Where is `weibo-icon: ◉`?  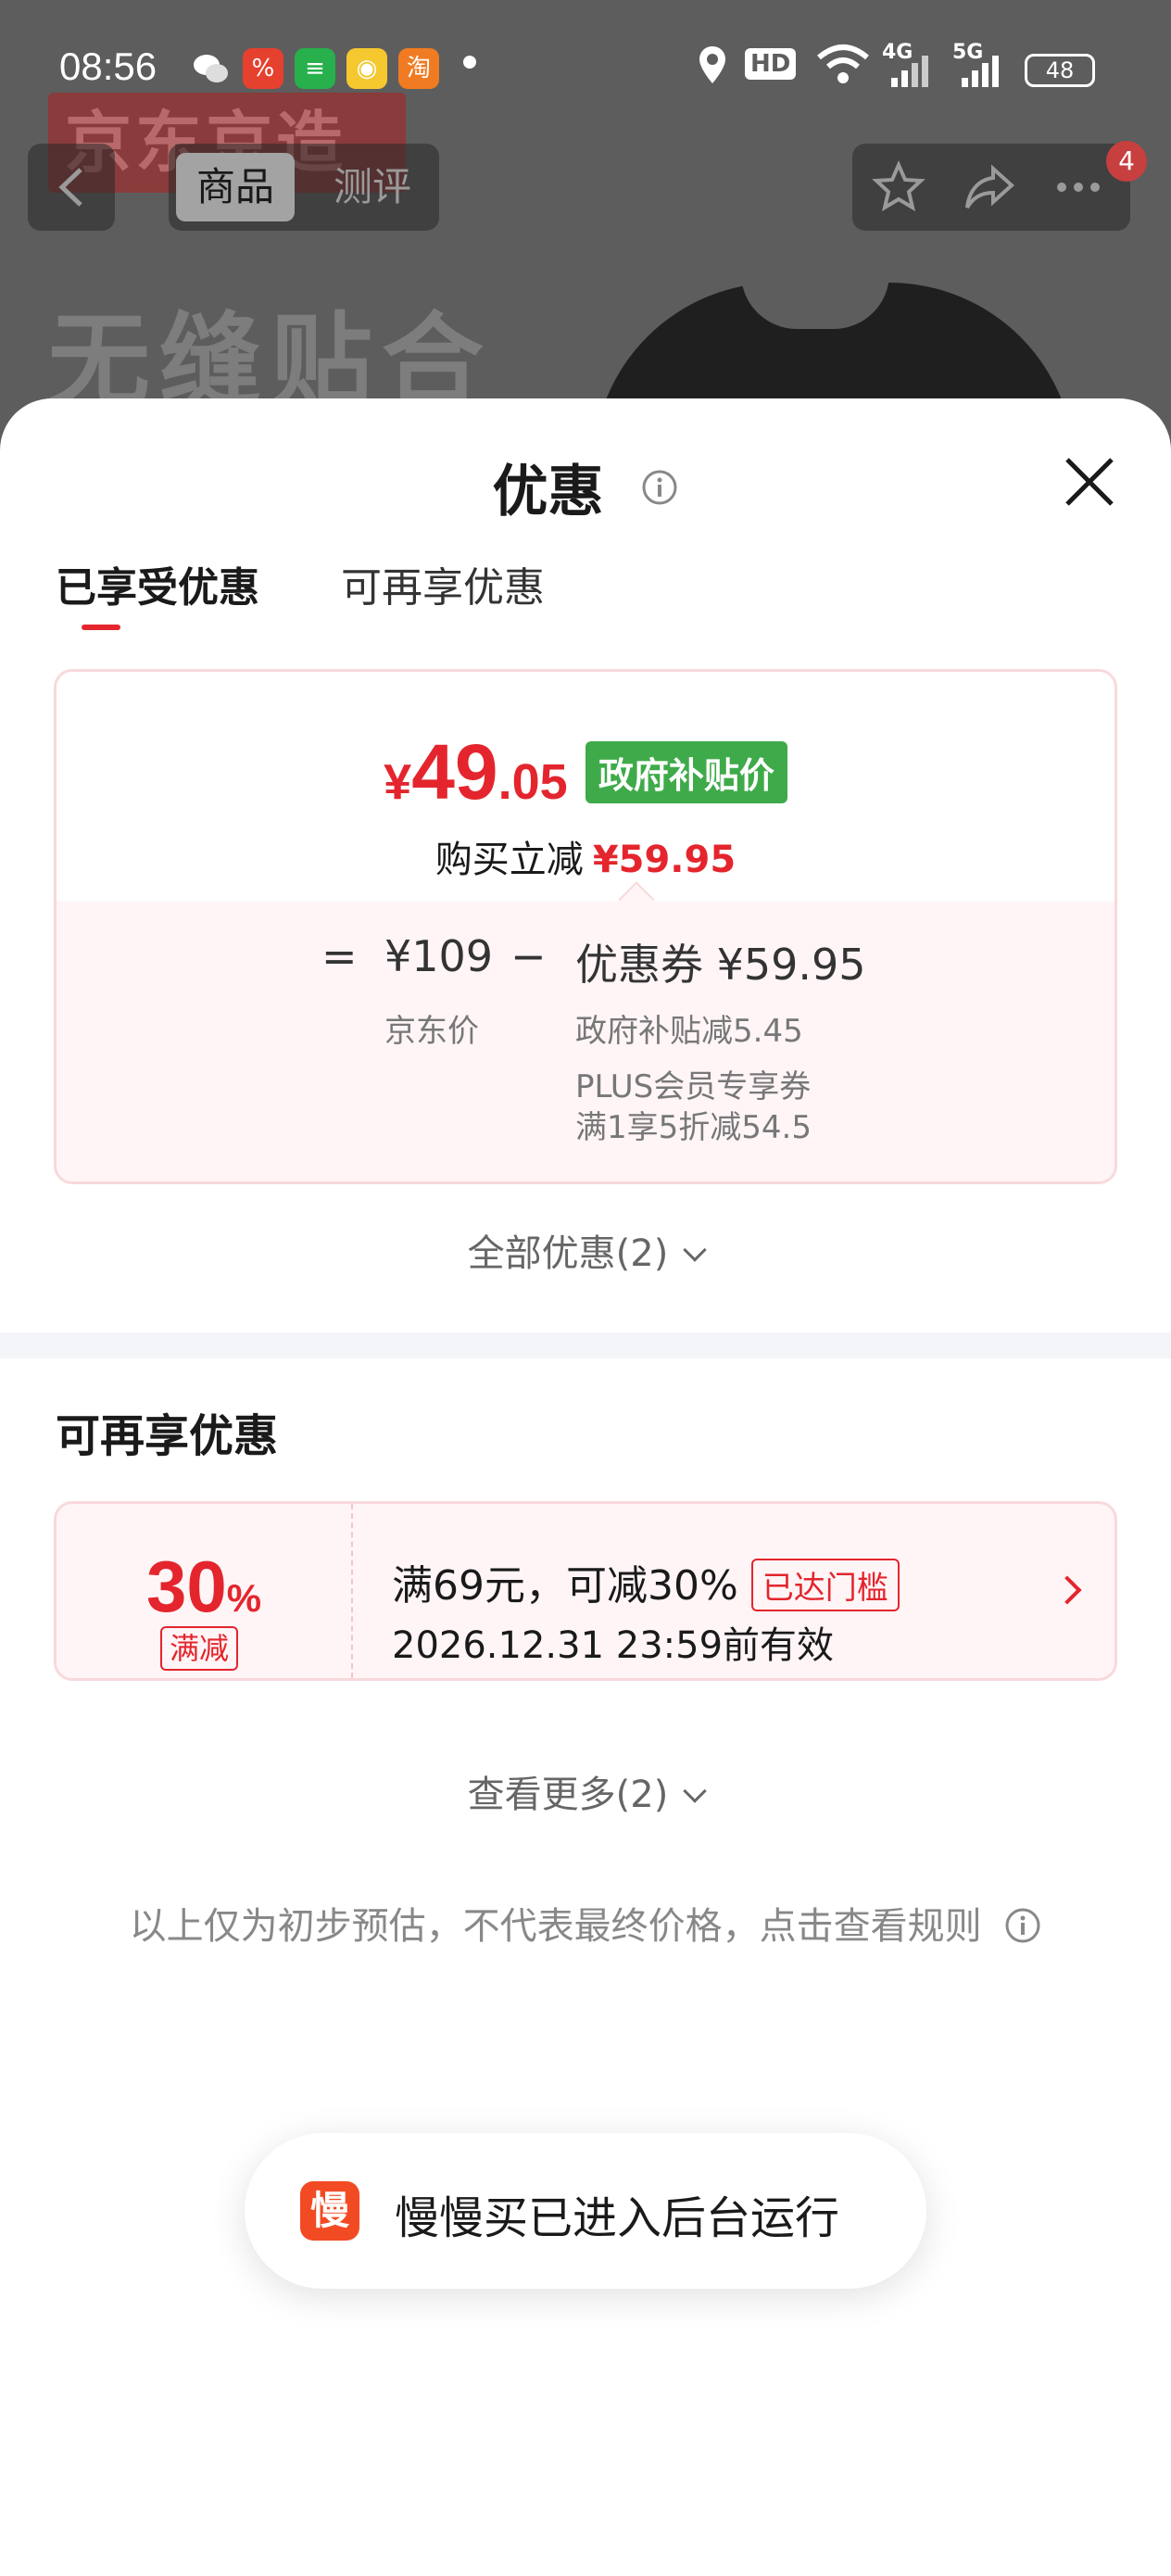
weibo-icon: ◉ is located at coordinates (367, 68).